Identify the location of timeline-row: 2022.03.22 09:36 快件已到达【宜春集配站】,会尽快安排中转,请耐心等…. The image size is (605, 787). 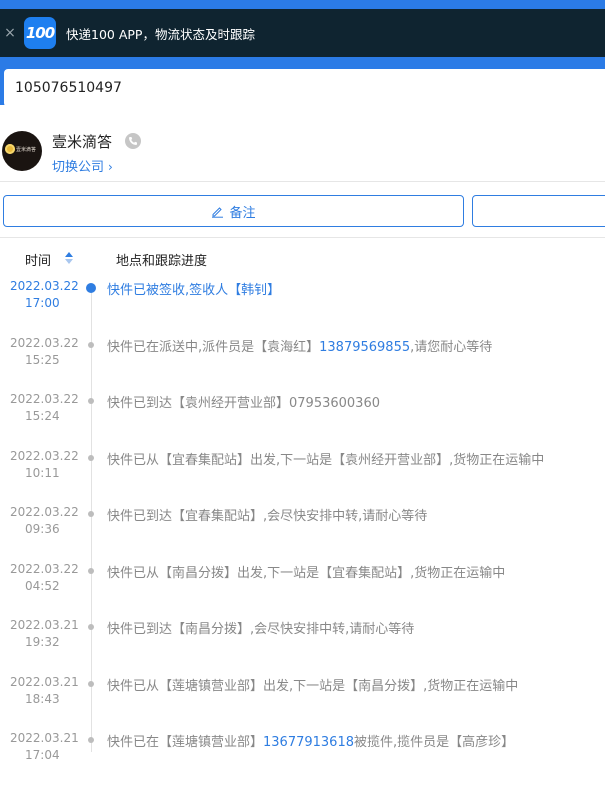
(302, 533).